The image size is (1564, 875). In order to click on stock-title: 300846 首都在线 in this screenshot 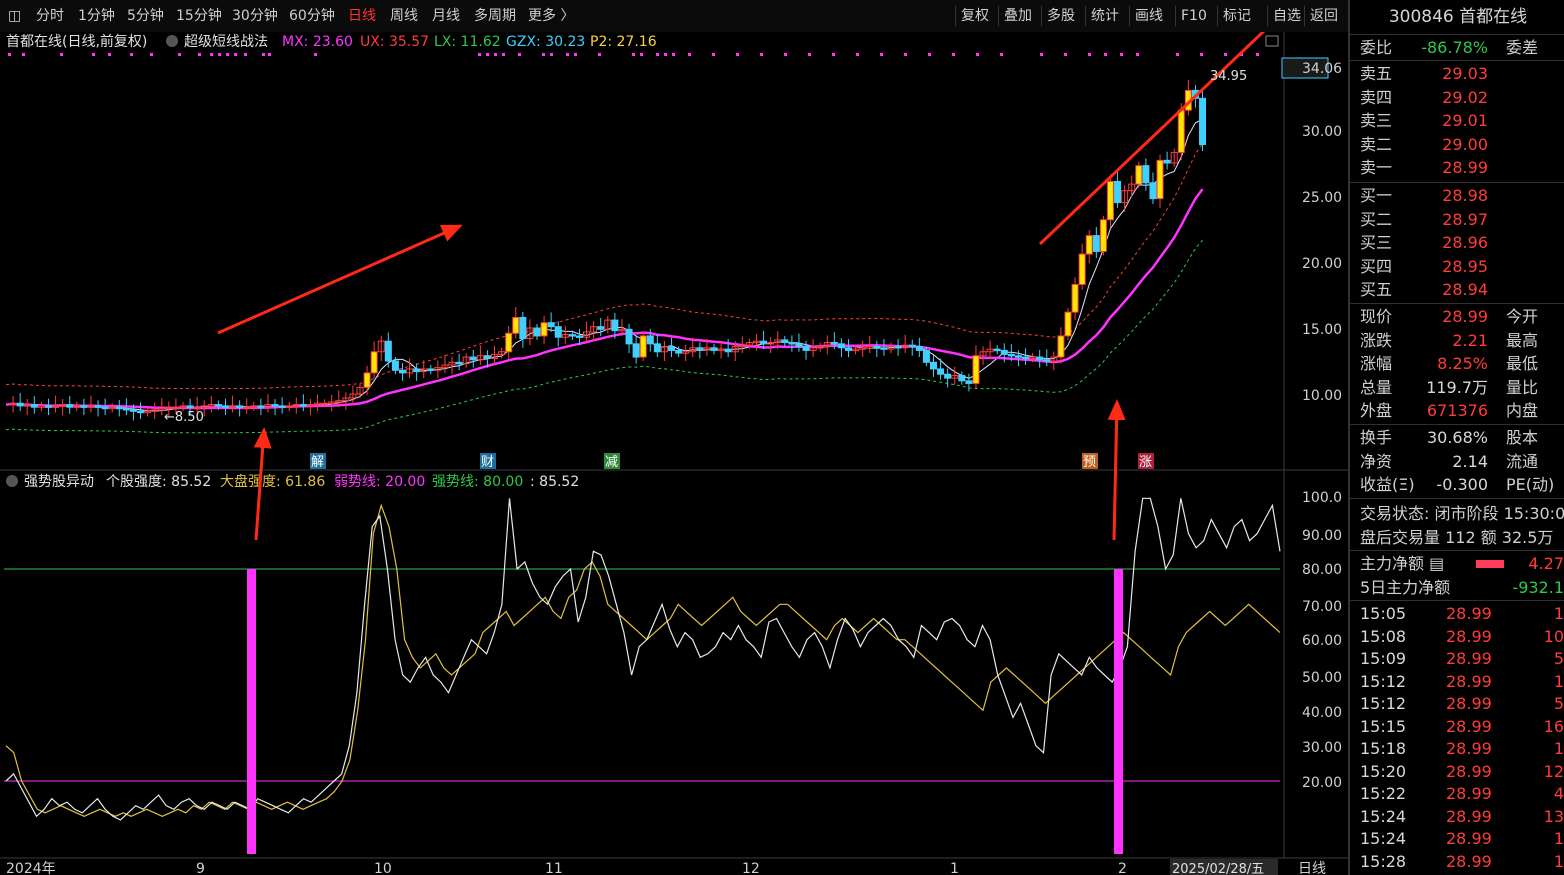, I will do `click(1458, 17)`.